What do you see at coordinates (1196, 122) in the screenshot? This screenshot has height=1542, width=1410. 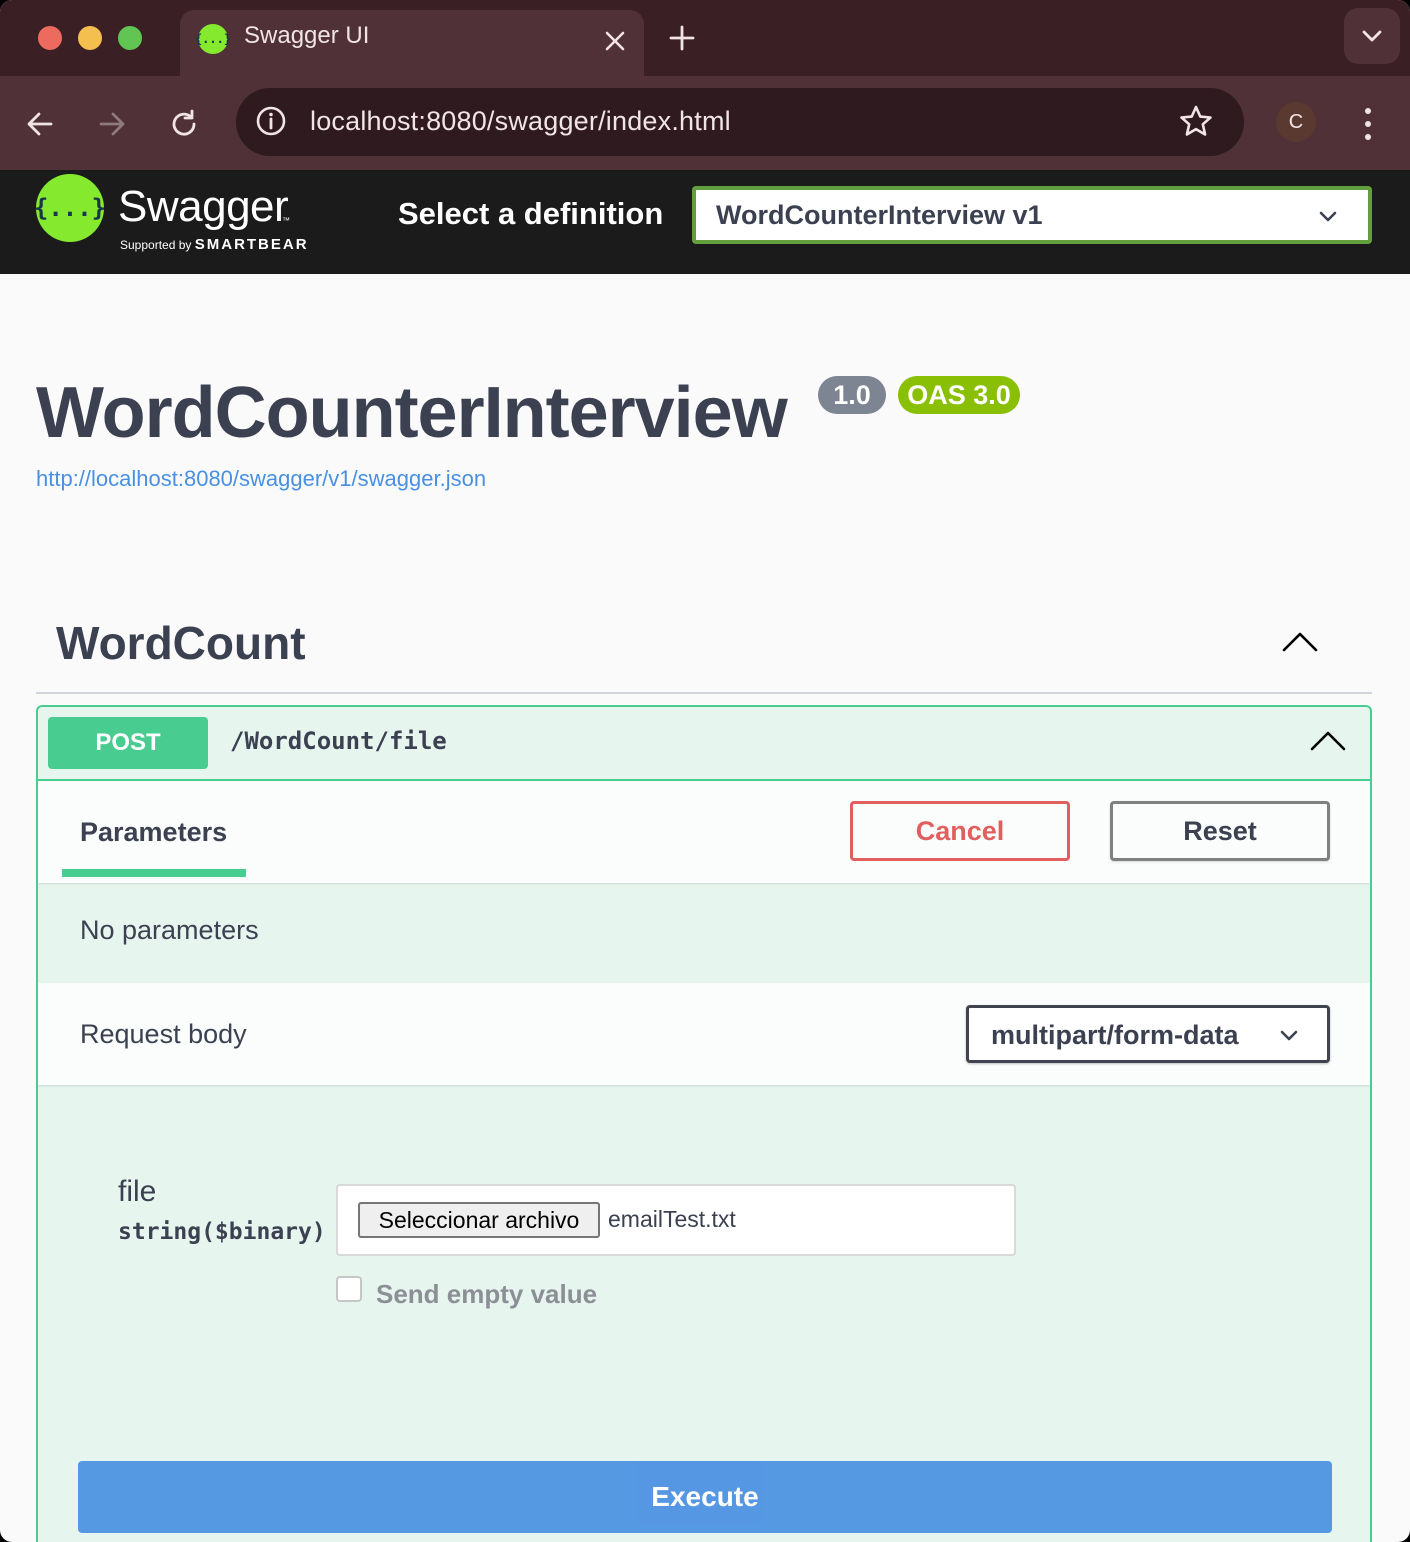 I see `bookmark-star-icon` at bounding box center [1196, 122].